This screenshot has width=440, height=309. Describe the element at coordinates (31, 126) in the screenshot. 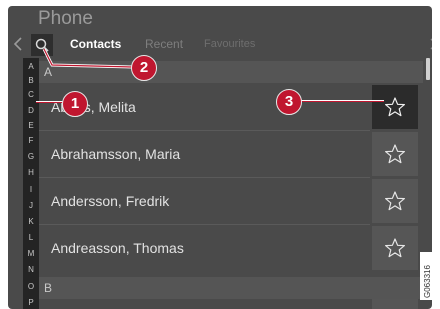

I see `alphabet-letter-e: E` at that location.